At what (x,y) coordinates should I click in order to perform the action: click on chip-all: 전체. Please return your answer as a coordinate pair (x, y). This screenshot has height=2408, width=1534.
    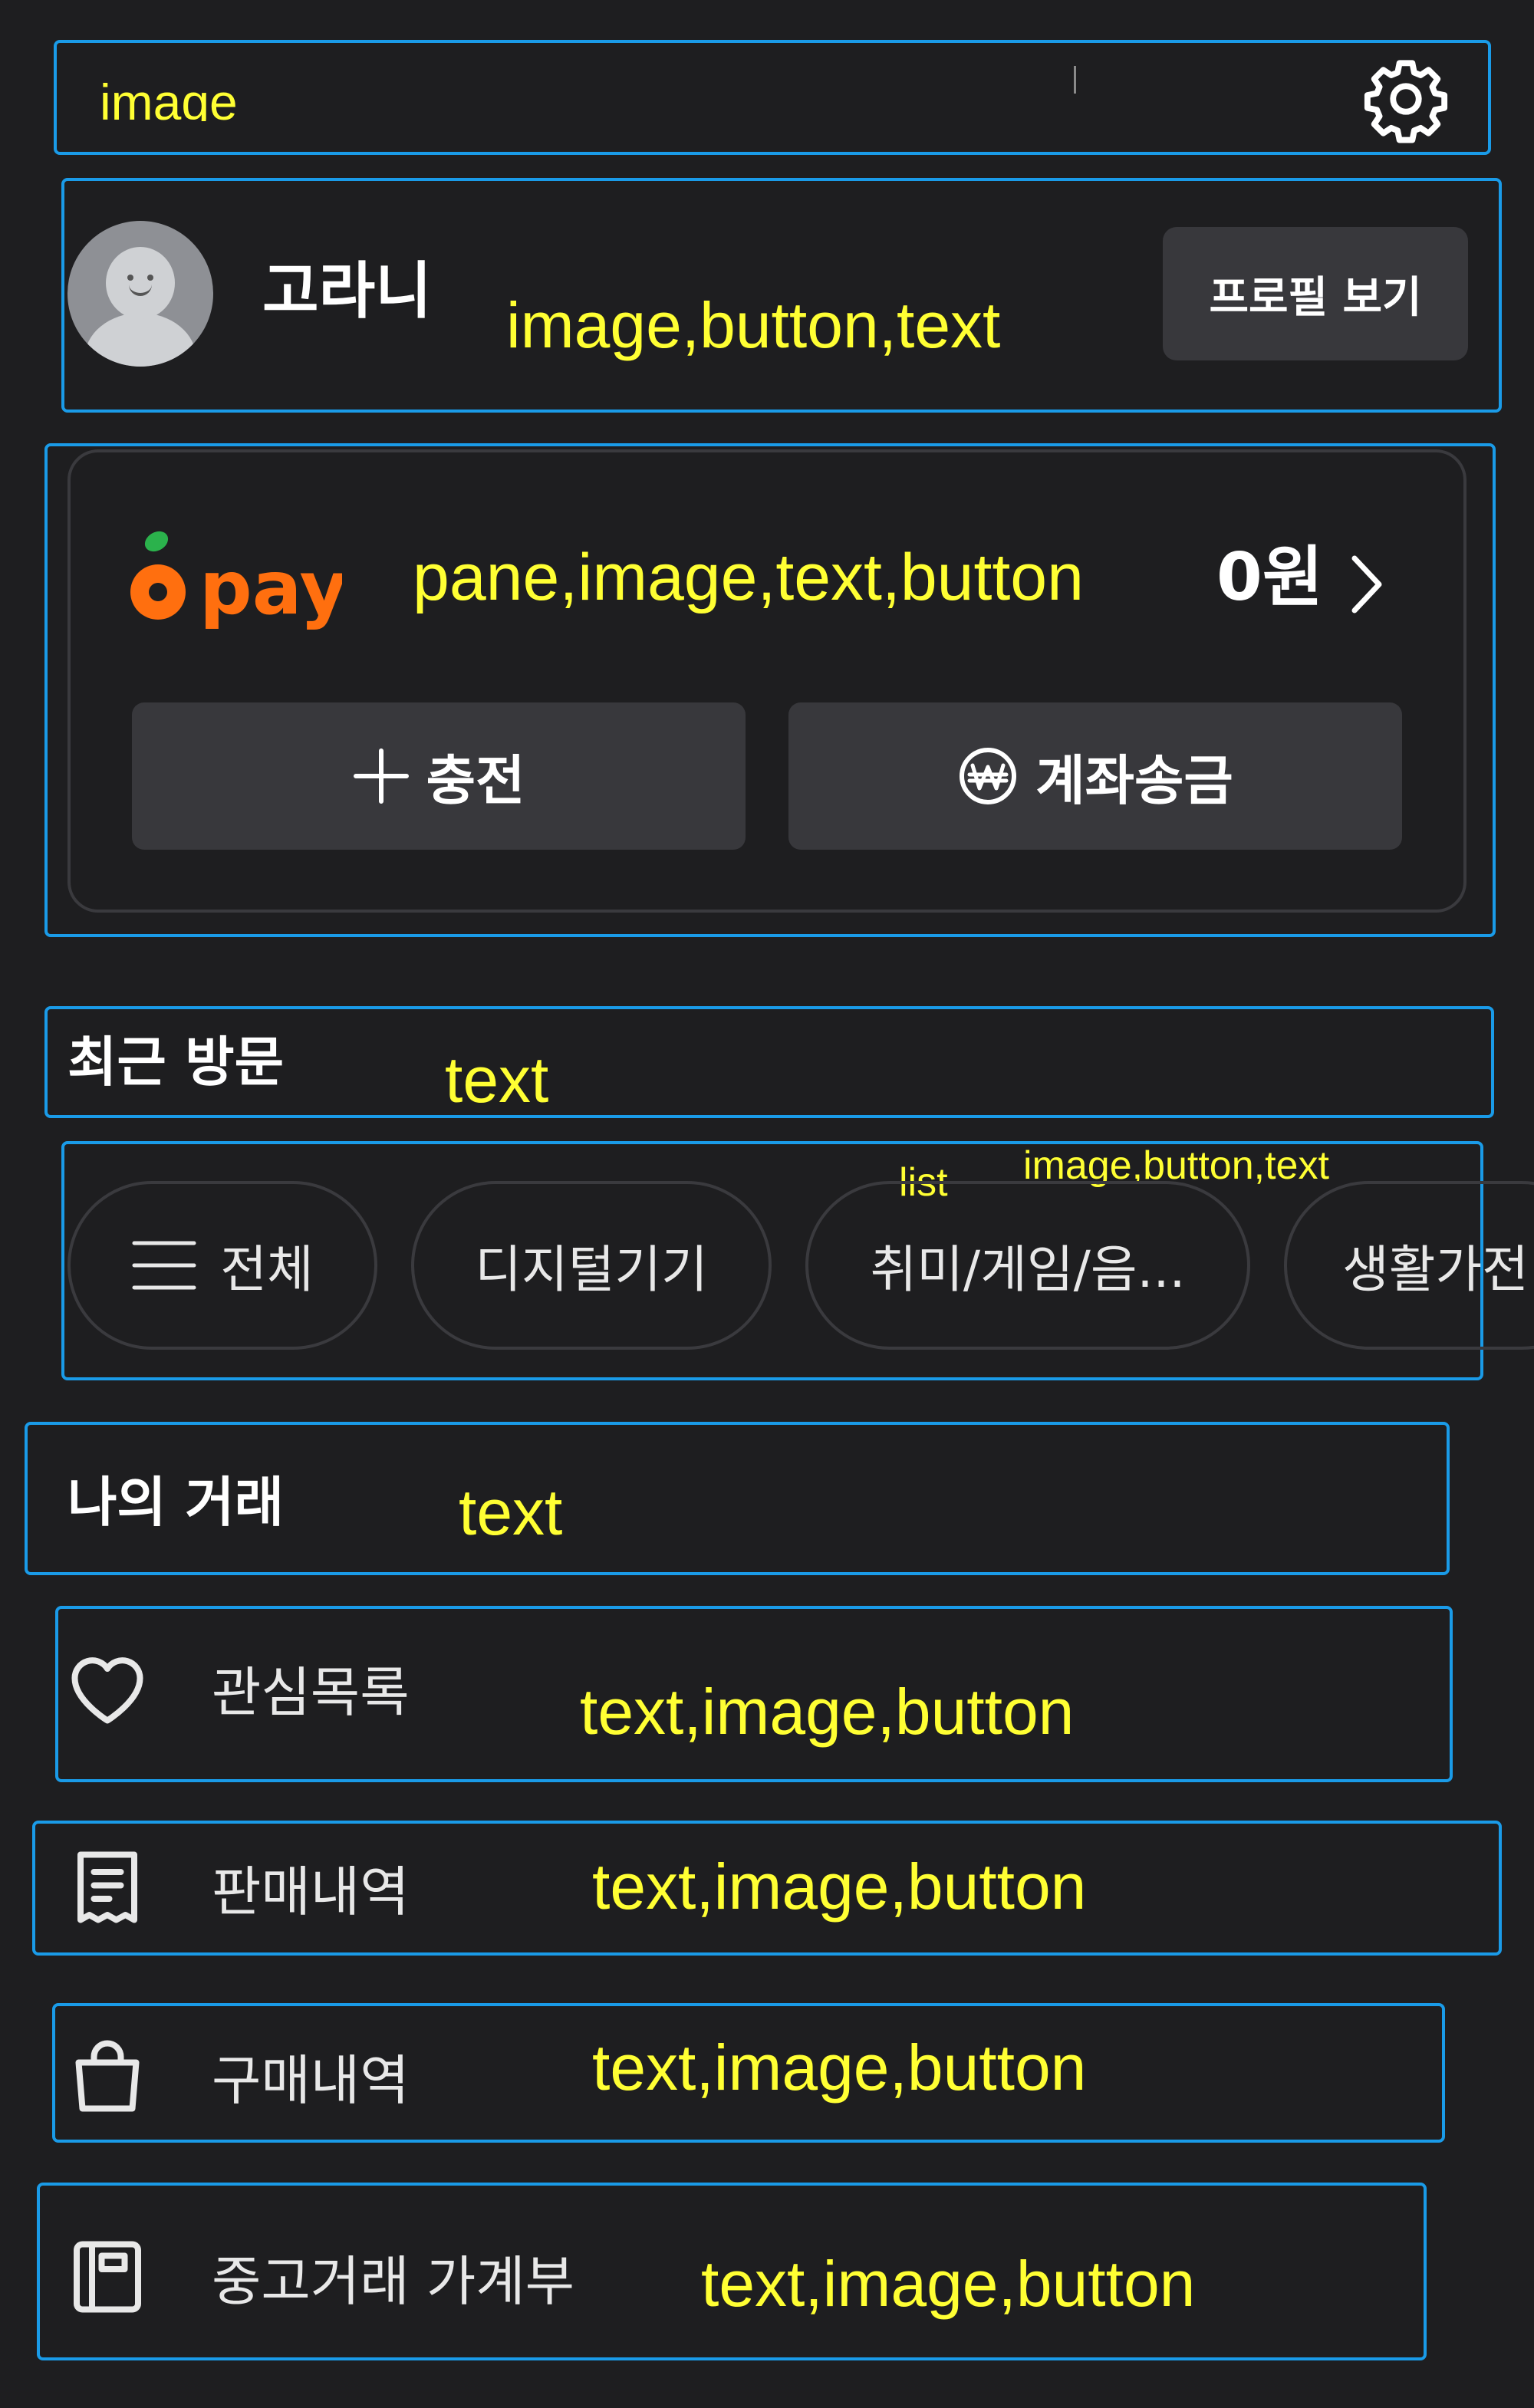
    Looking at the image, I should click on (222, 1265).